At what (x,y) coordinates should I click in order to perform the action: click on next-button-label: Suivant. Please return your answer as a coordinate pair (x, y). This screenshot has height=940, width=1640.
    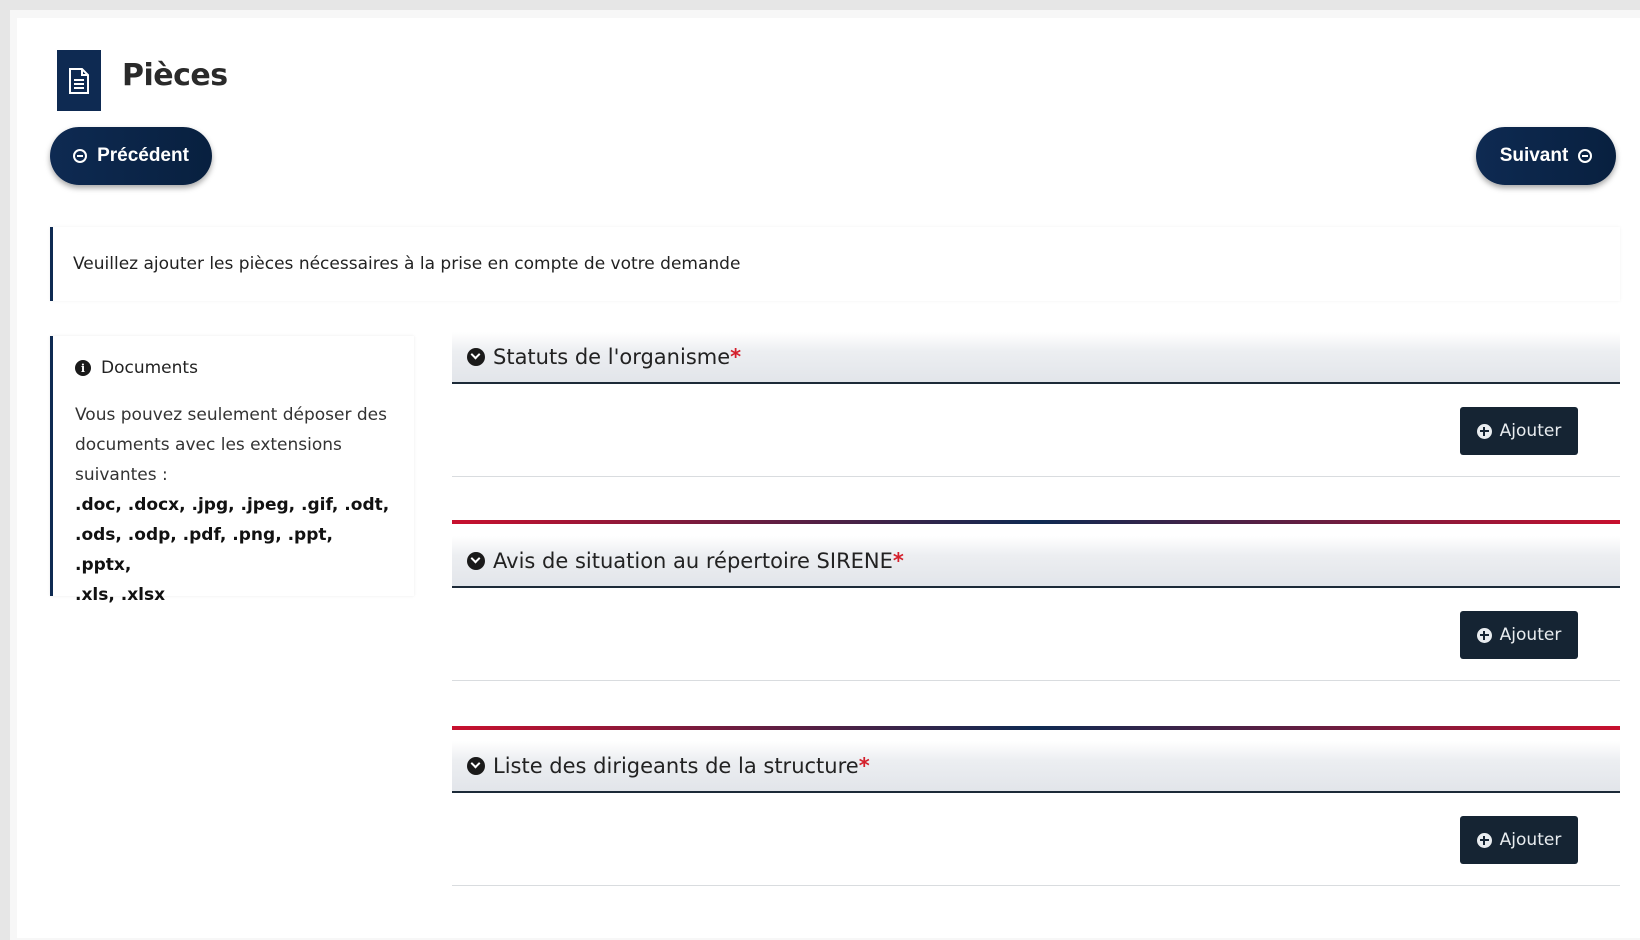
    Looking at the image, I should click on (1534, 155).